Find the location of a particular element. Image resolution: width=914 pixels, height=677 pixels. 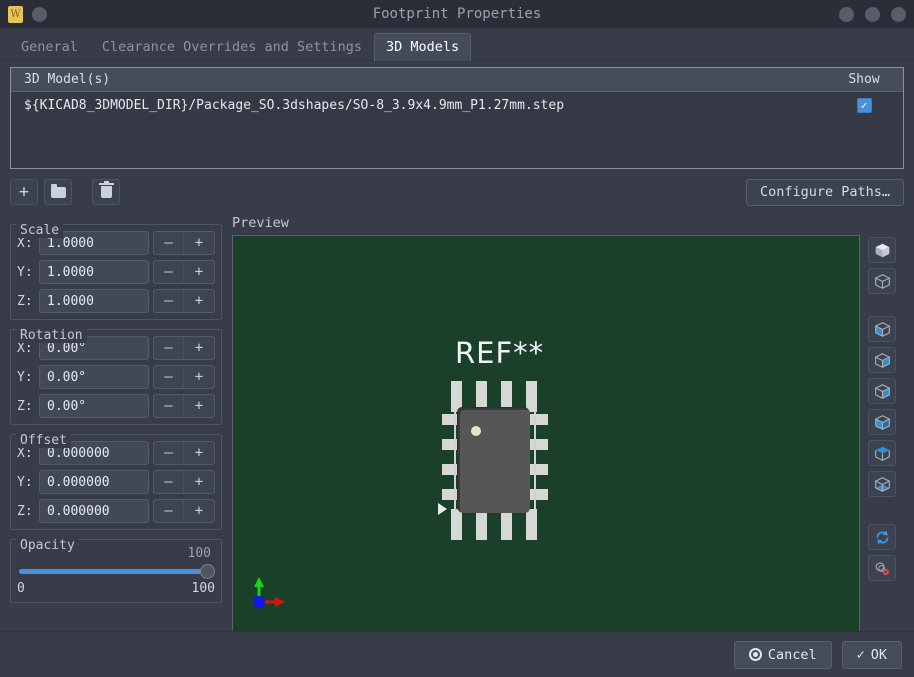

folder-icon is located at coordinates (58, 190).